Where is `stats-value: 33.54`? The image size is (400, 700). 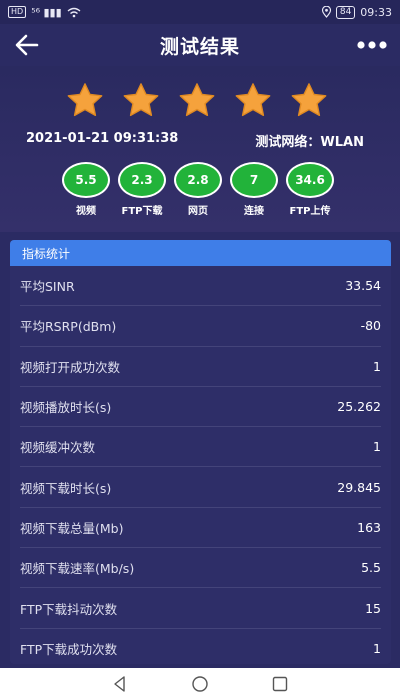 stats-value: 33.54 is located at coordinates (363, 286).